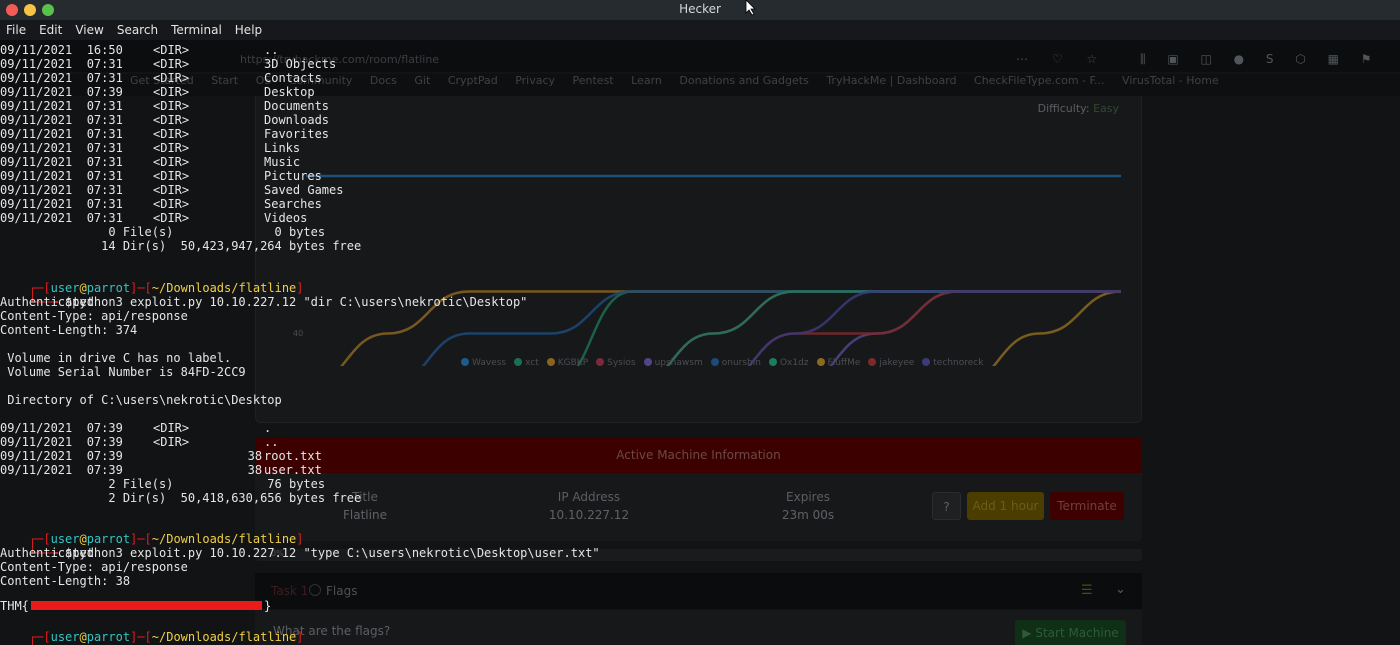 The width and height of the screenshot is (1400, 645). What do you see at coordinates (83, 637) in the screenshot?
I see `prompt-at: @` at bounding box center [83, 637].